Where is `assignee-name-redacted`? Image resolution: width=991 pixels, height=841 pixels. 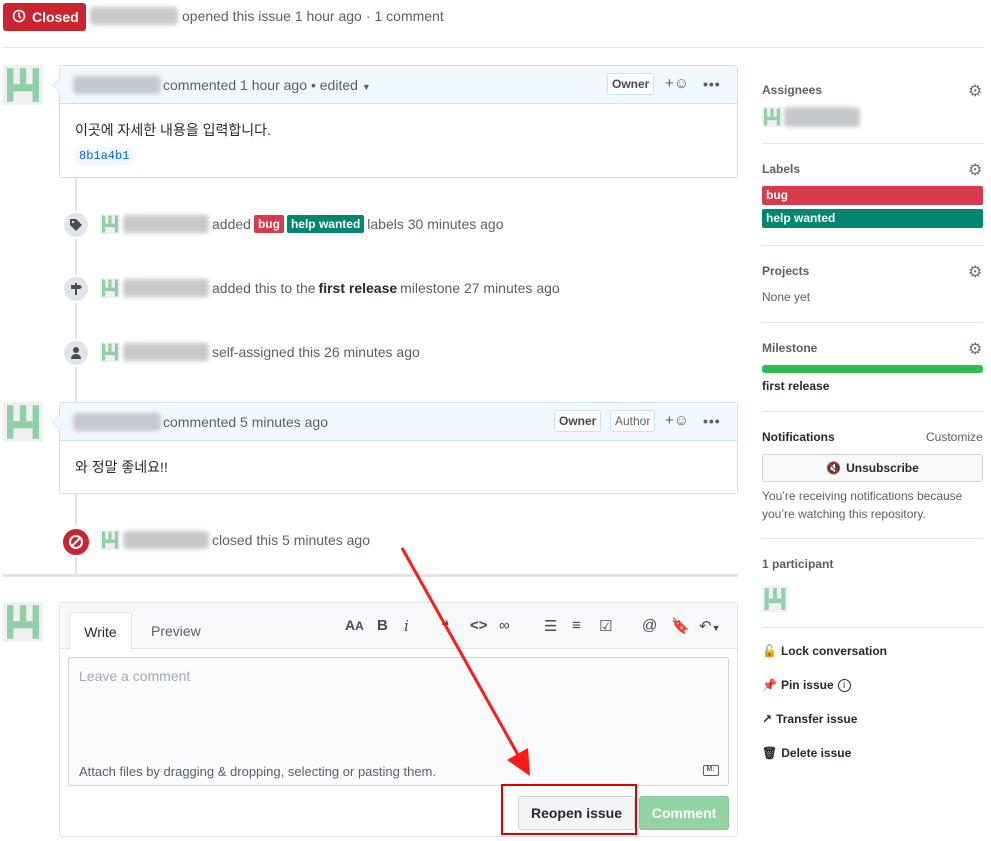 assignee-name-redacted is located at coordinates (822, 117).